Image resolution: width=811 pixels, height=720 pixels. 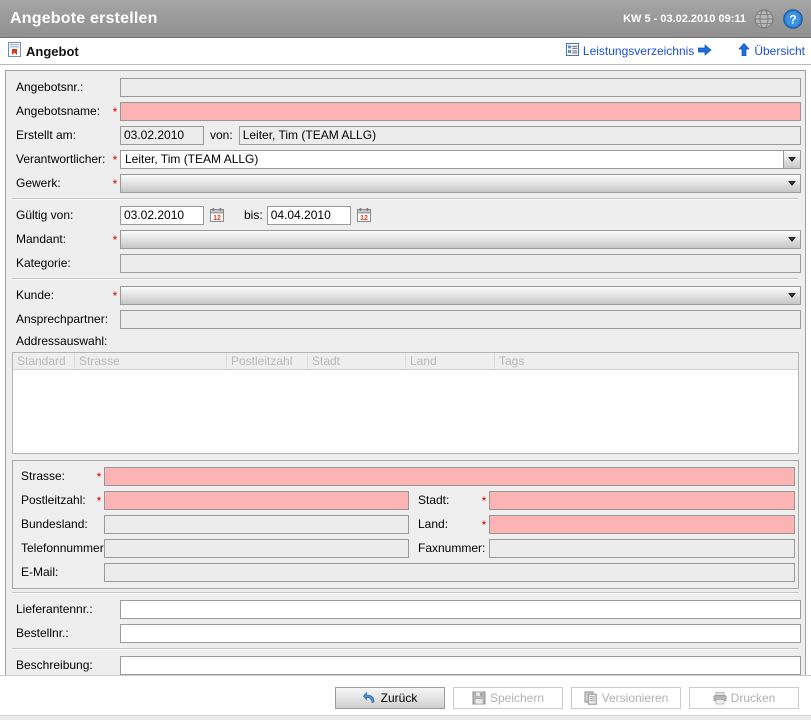 I want to click on label-kategorie: Kategorie:, so click(x=43, y=263).